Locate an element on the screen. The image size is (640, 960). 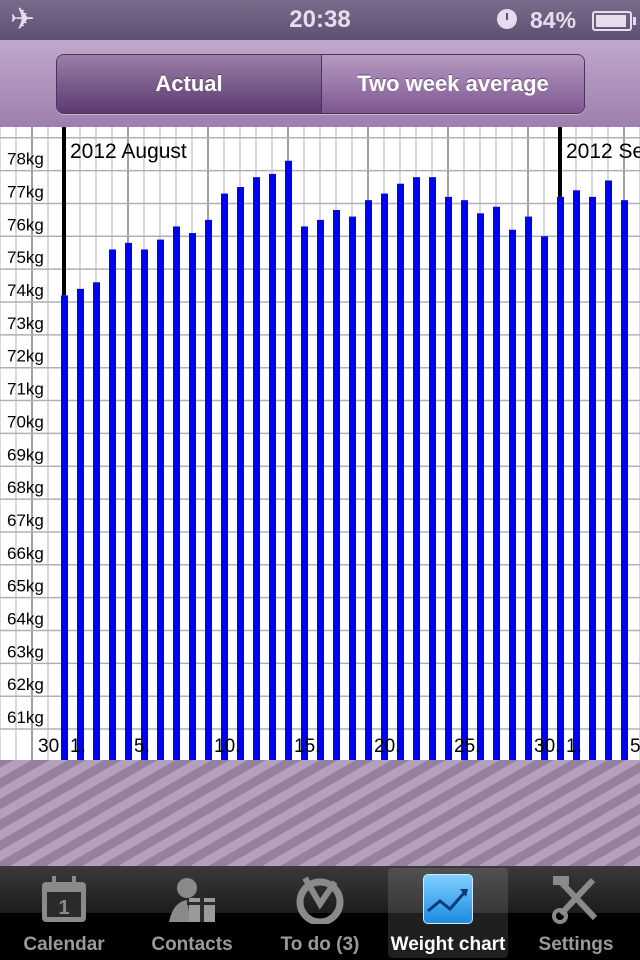
header: Actual Two week average is located at coordinates (320, 83).